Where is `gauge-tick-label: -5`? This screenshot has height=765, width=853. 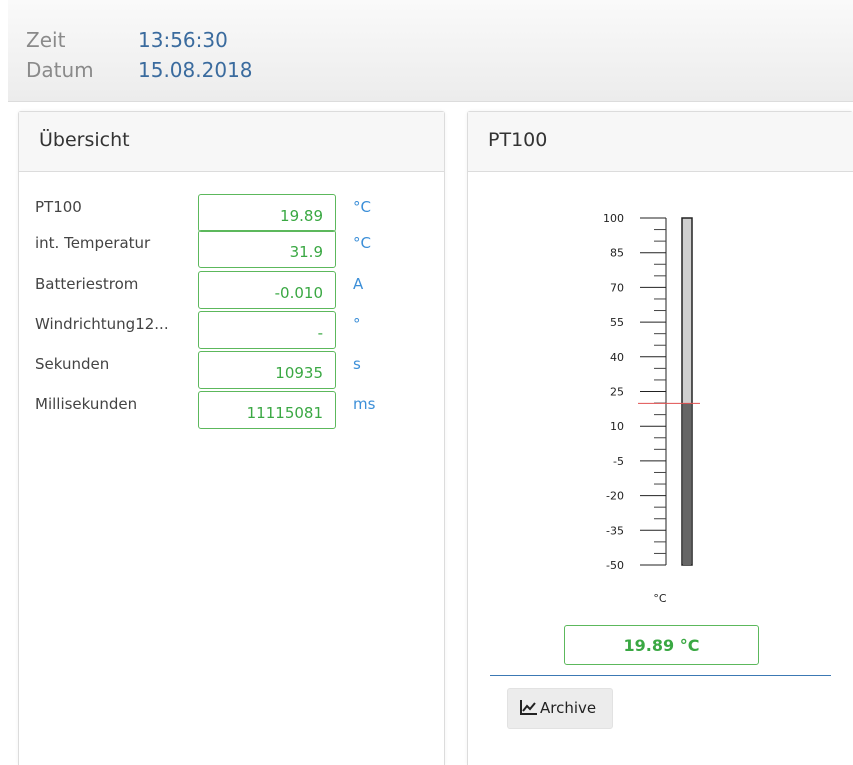
gauge-tick-label: -5 is located at coordinates (618, 461).